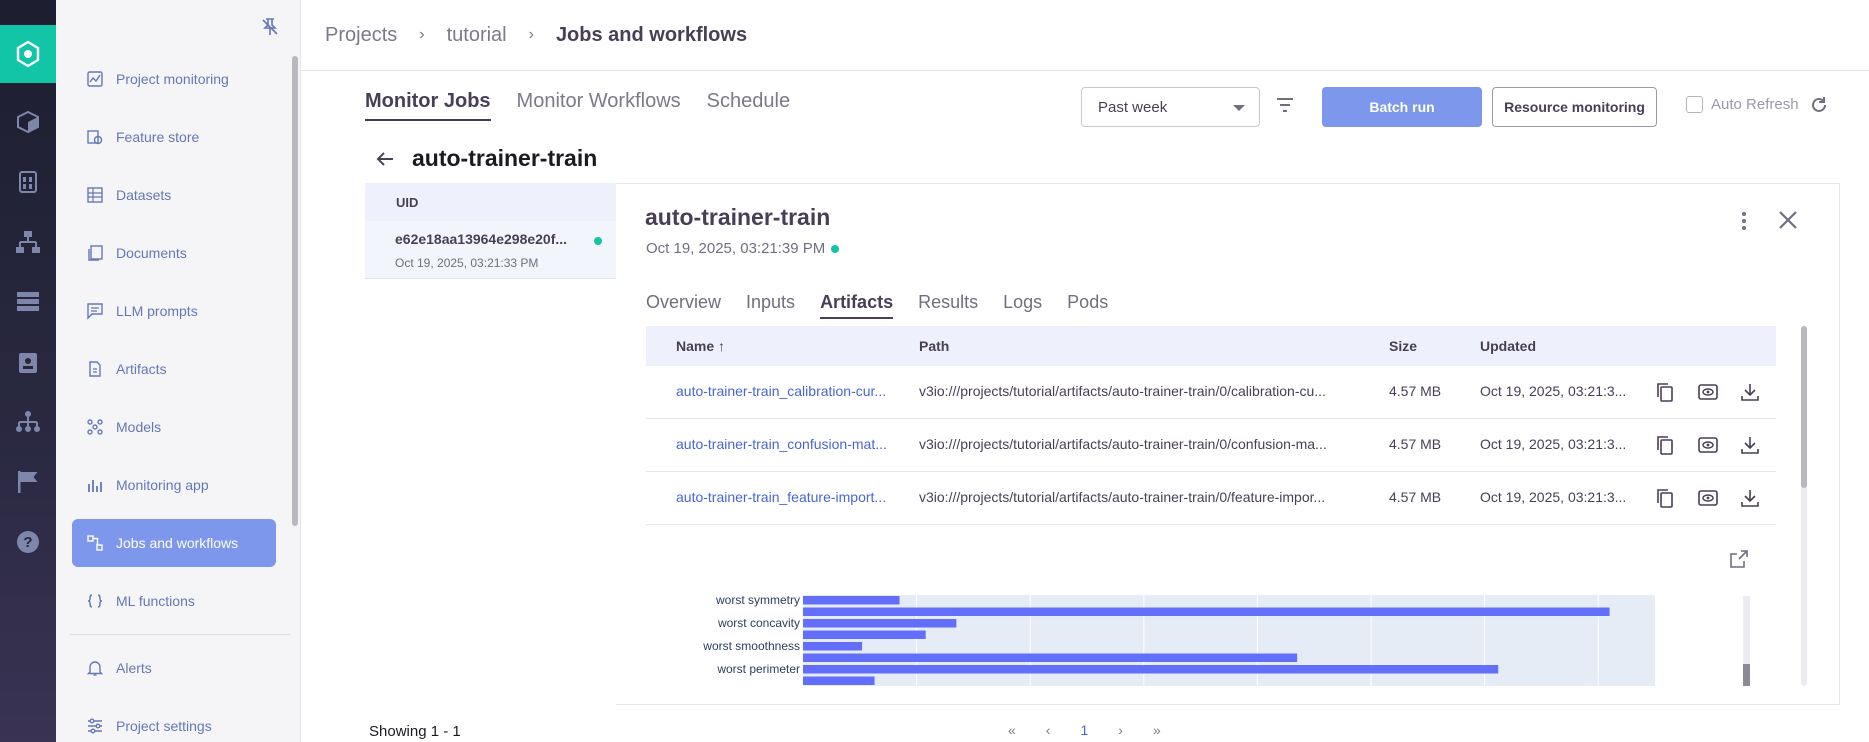 This screenshot has width=1869, height=742. What do you see at coordinates (1133, 107) in the screenshot?
I see `date-filter-value: Past week` at bounding box center [1133, 107].